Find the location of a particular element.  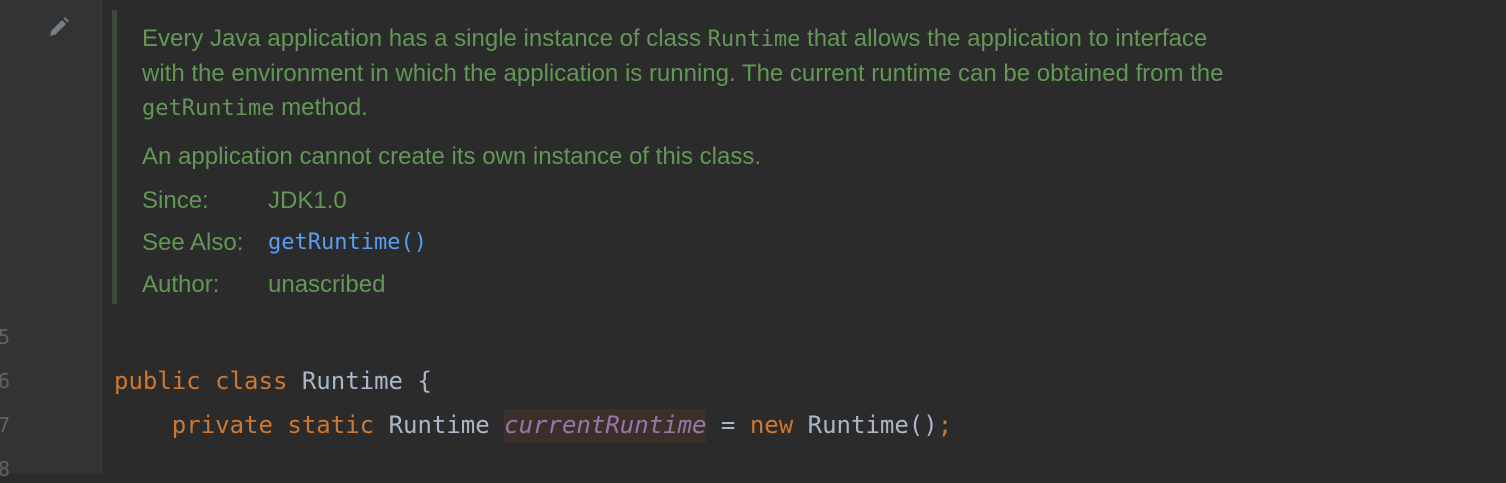

editor-gutter: 45 46 47 48 is located at coordinates (51, 240).